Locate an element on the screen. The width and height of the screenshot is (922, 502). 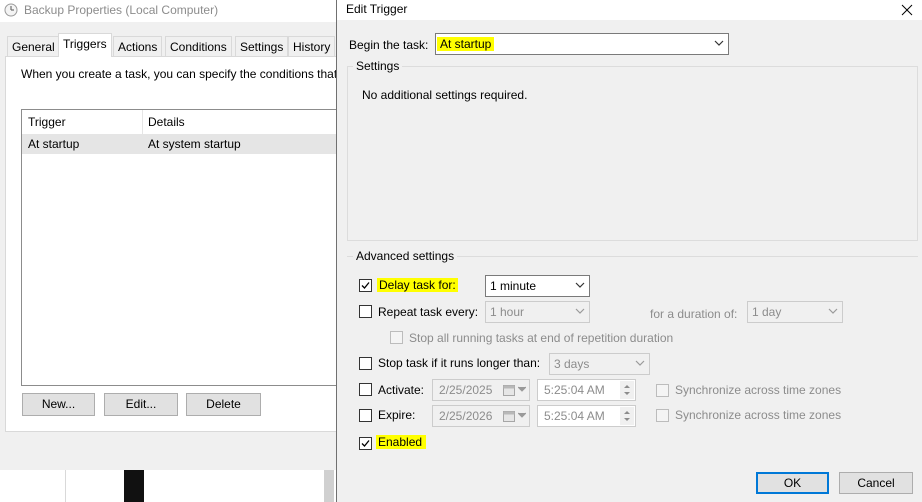
tab-triggers-label: Triggers is located at coordinates (85, 44).